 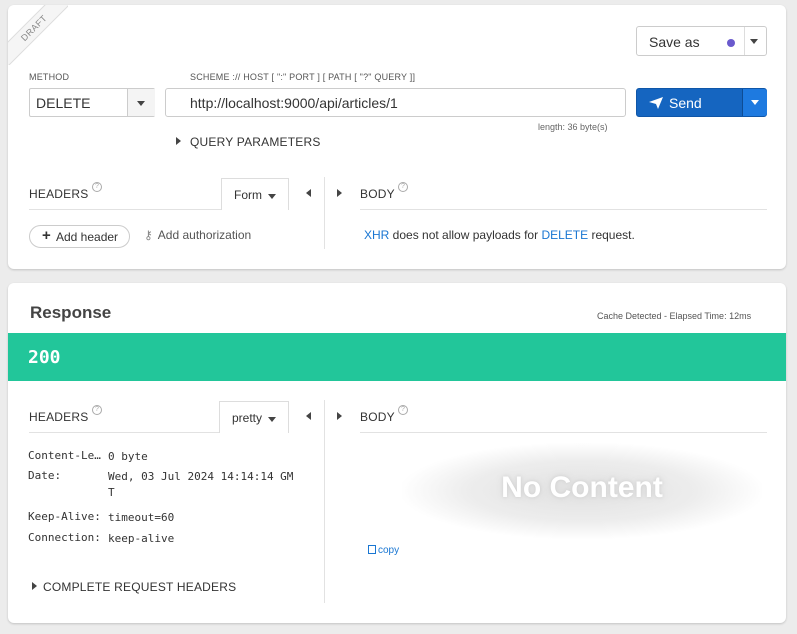 I want to click on complete-request-headers-toggle: COMPLETE REQUEST HEADERS, so click(x=139, y=587).